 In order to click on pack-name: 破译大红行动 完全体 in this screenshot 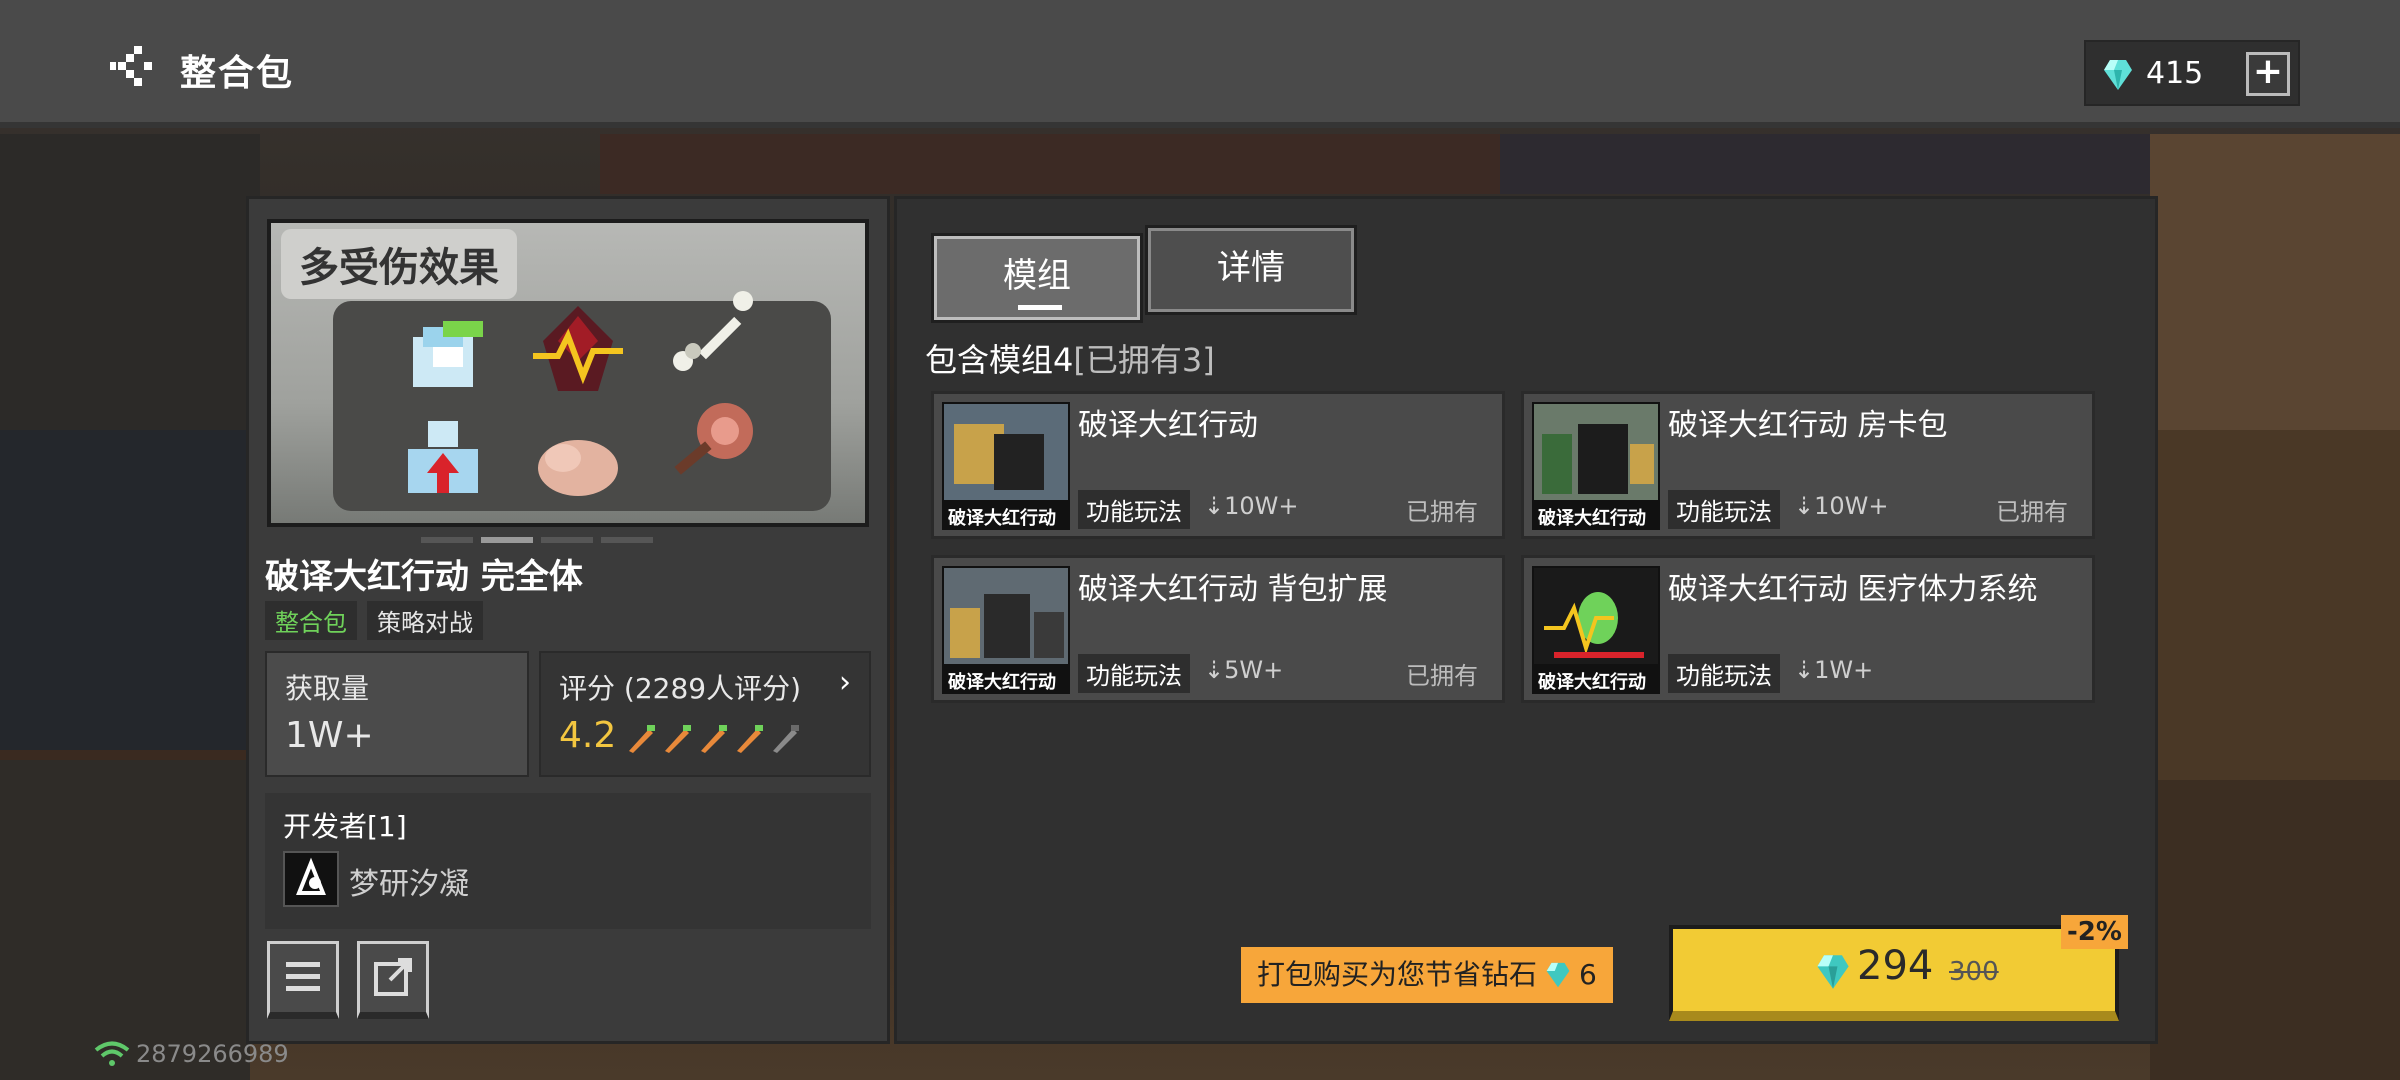, I will do `click(424, 577)`.